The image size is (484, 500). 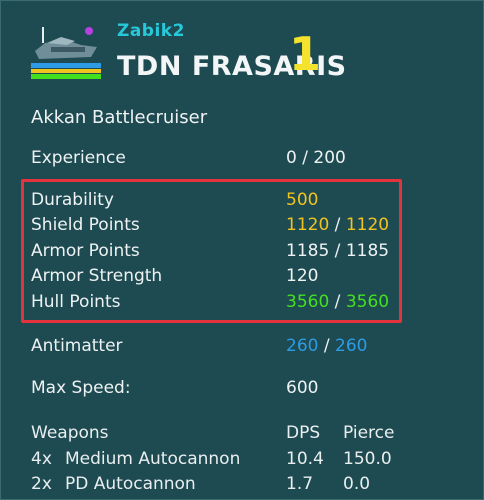 I want to click on hull-max: 3560, so click(x=367, y=302).